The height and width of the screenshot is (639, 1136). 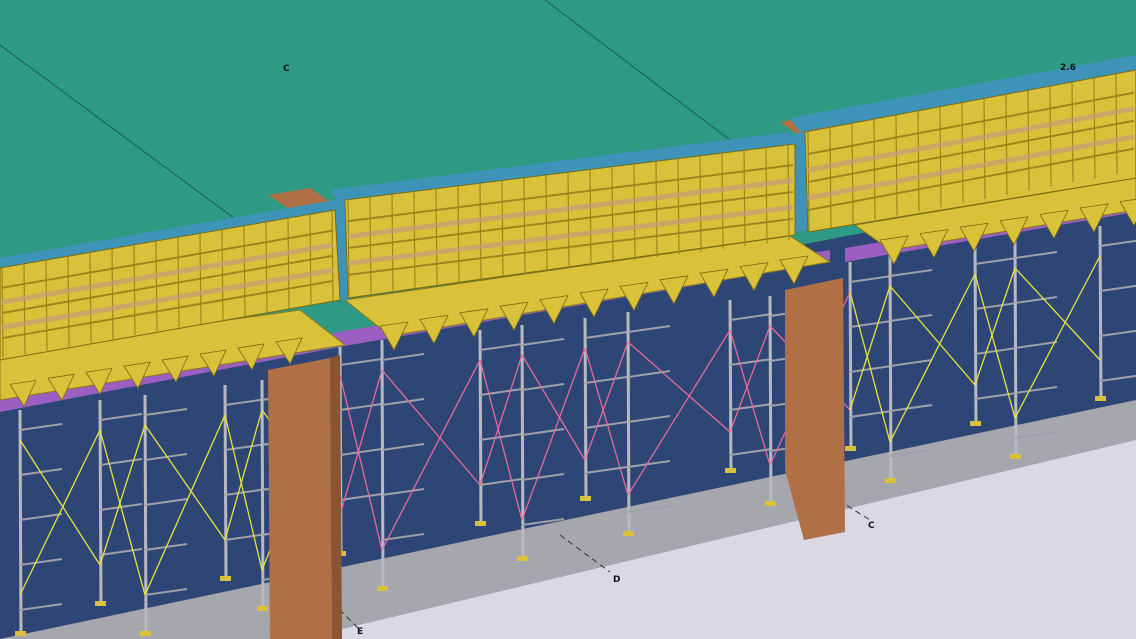 I want to click on grid-label-d: D, so click(x=616, y=580).